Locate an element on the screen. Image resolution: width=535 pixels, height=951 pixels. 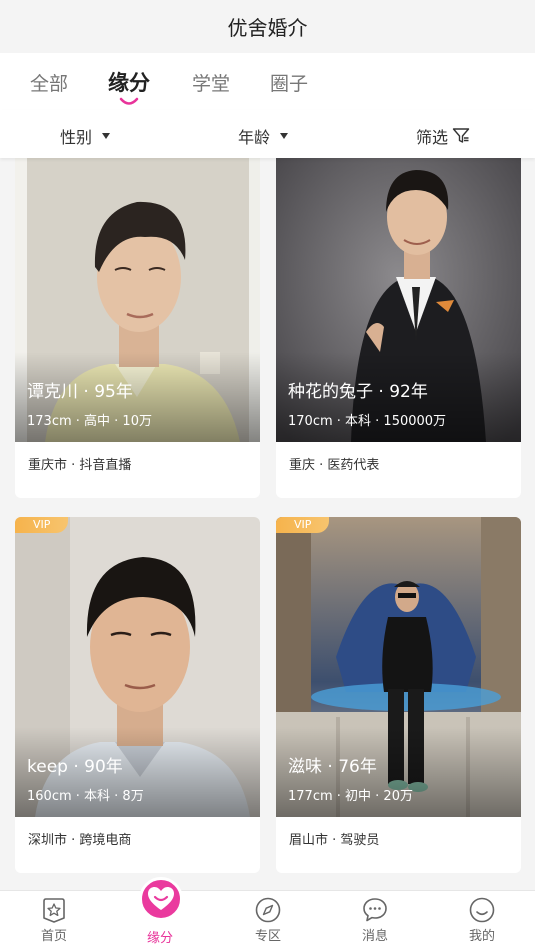
profile-name: 种花的兔子 · 92年 is located at coordinates (358, 392).